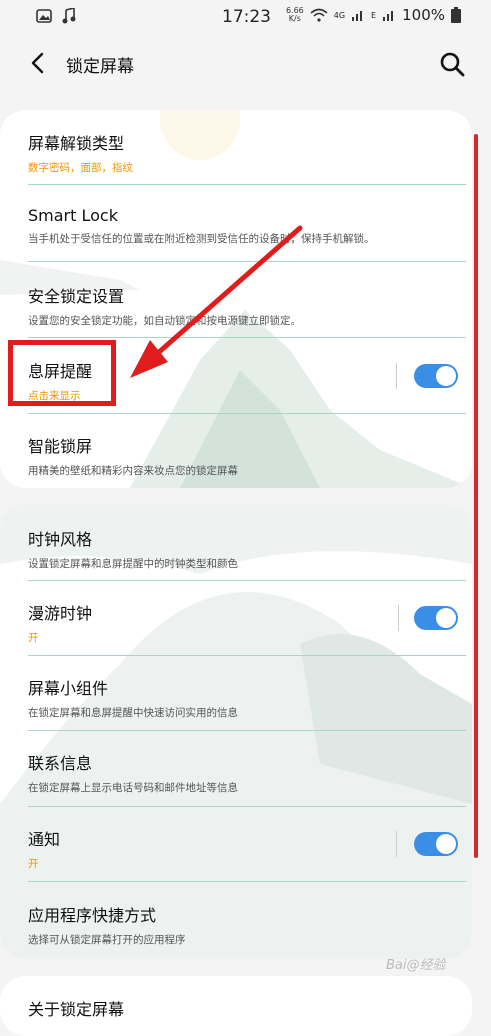 Image resolution: width=491 pixels, height=1036 pixels. Describe the element at coordinates (357, 16) in the screenshot. I see `signal-icon` at that location.